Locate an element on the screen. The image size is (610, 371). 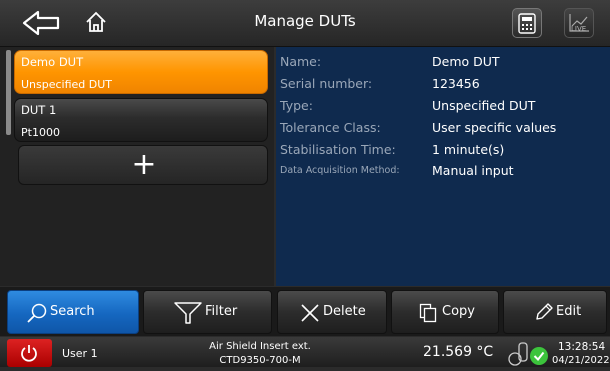
power-icon is located at coordinates (29, 353).